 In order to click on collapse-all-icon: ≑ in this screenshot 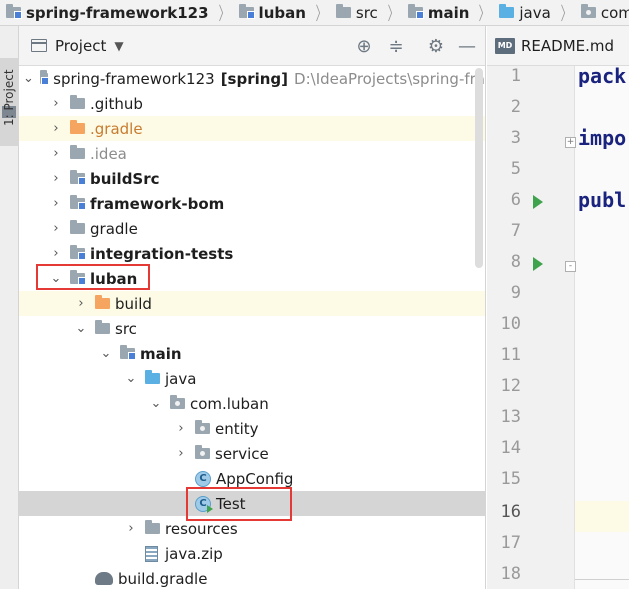, I will do `click(396, 46)`.